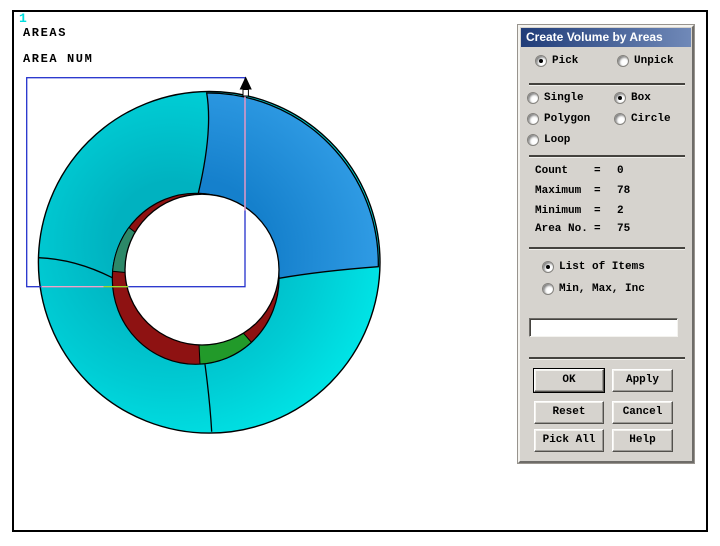  I want to click on radio-list-of-items-circle, so click(548, 267).